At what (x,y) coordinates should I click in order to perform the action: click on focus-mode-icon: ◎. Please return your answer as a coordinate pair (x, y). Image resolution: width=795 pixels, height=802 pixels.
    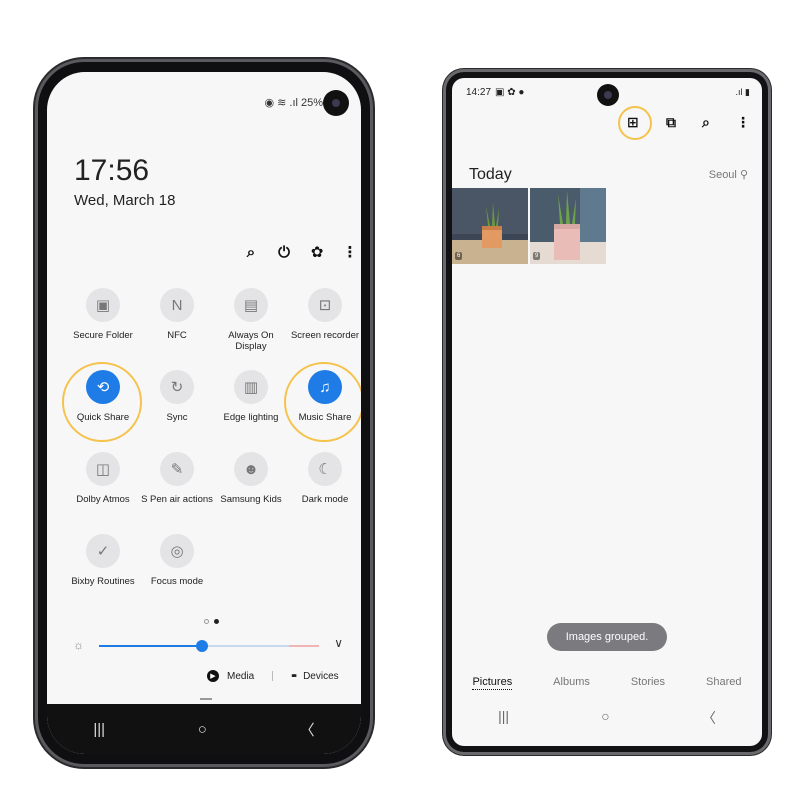
    Looking at the image, I should click on (177, 551).